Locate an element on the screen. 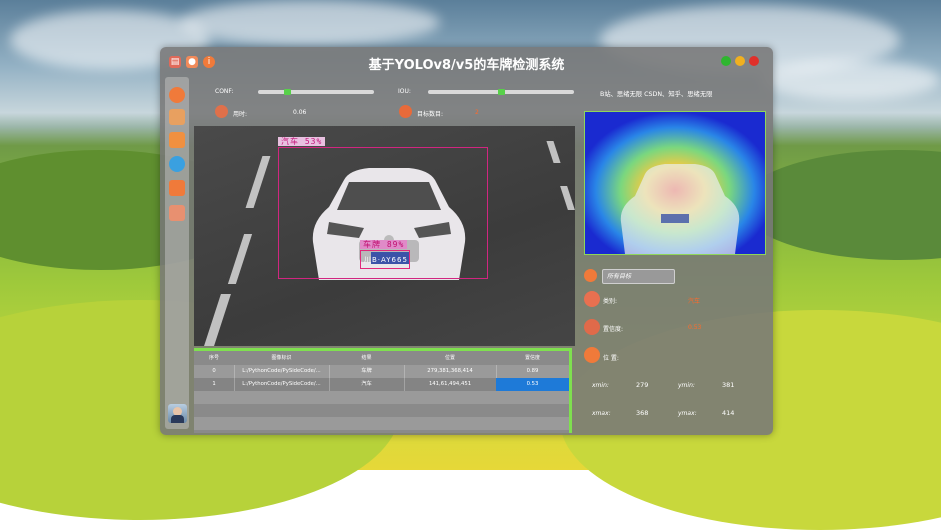  column-header-index: 序号 is located at coordinates (213, 358).